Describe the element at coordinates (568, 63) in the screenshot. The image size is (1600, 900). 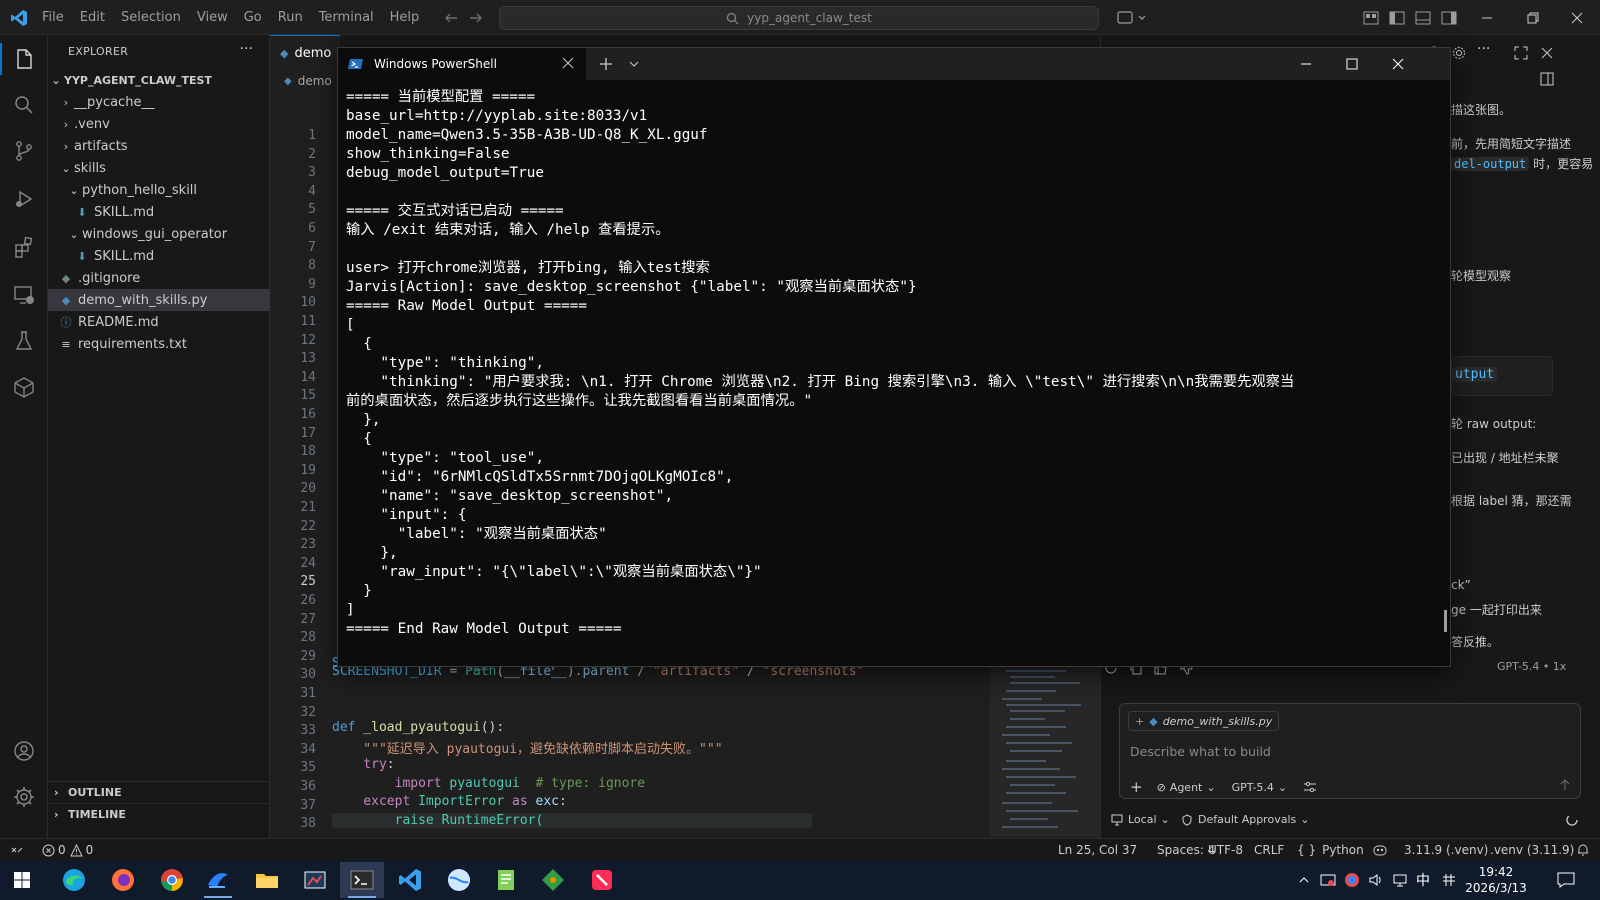
I see `close-tab-icon` at that location.